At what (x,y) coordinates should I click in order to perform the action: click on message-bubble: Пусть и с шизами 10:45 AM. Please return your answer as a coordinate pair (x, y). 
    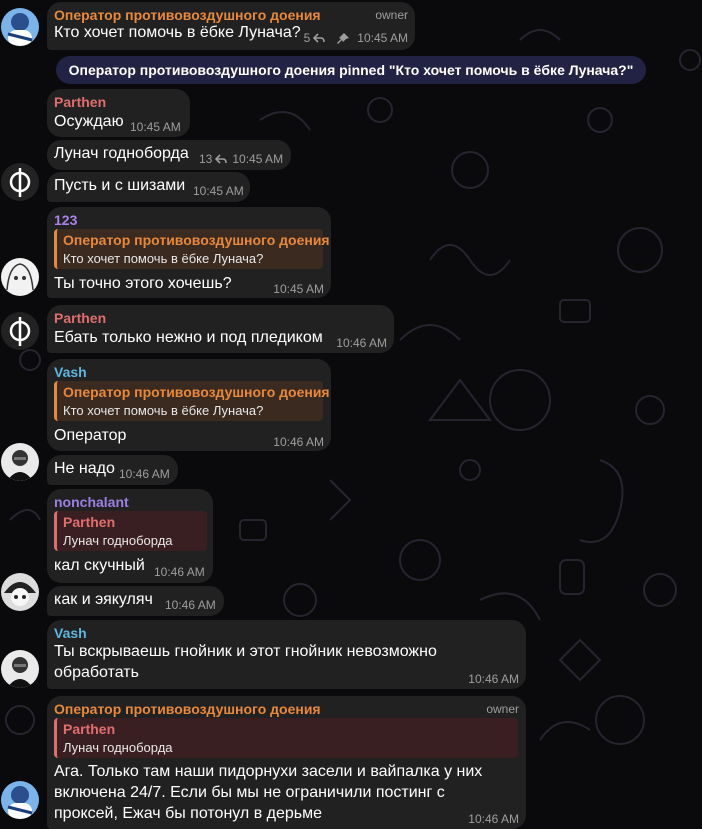
    Looking at the image, I should click on (148, 187).